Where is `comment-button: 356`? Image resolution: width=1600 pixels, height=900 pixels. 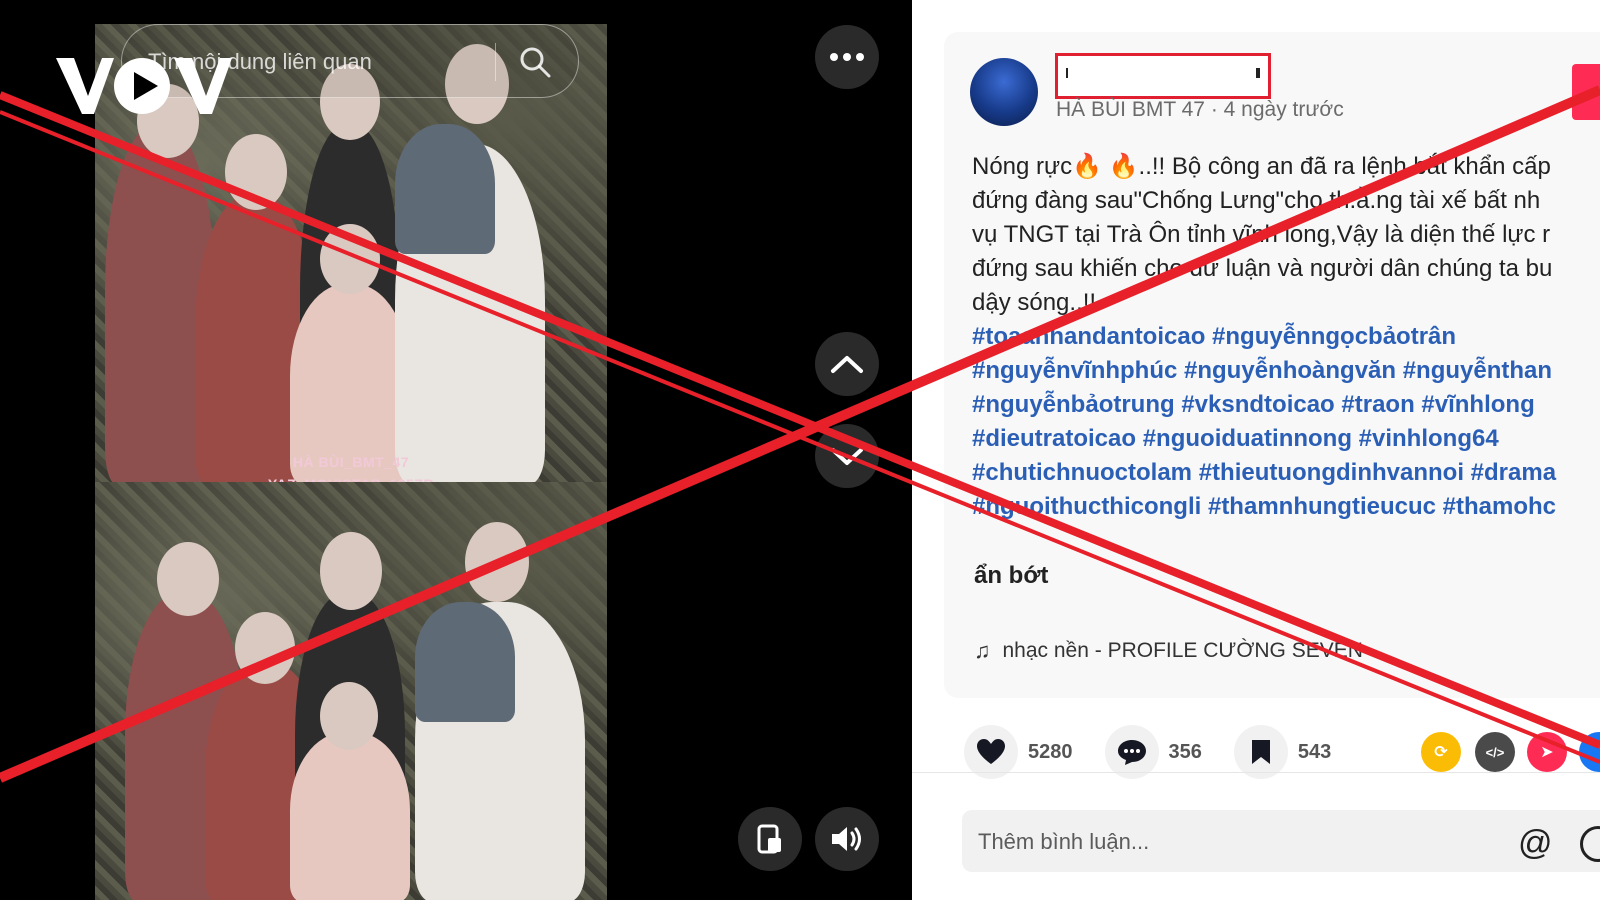
comment-button: 356 is located at coordinates (1153, 752).